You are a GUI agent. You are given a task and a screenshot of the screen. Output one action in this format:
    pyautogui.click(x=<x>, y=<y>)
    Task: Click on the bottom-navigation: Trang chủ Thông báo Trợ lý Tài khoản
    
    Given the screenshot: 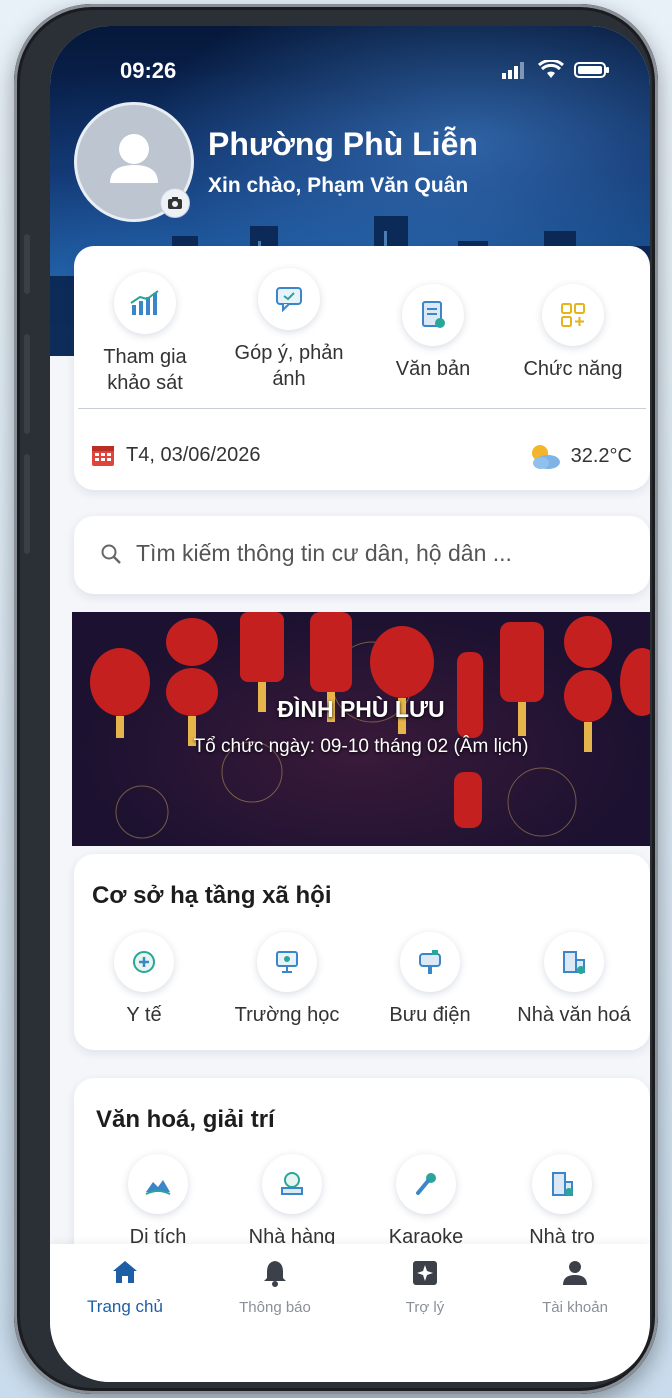 What is the action you would take?
    pyautogui.click(x=350, y=1313)
    